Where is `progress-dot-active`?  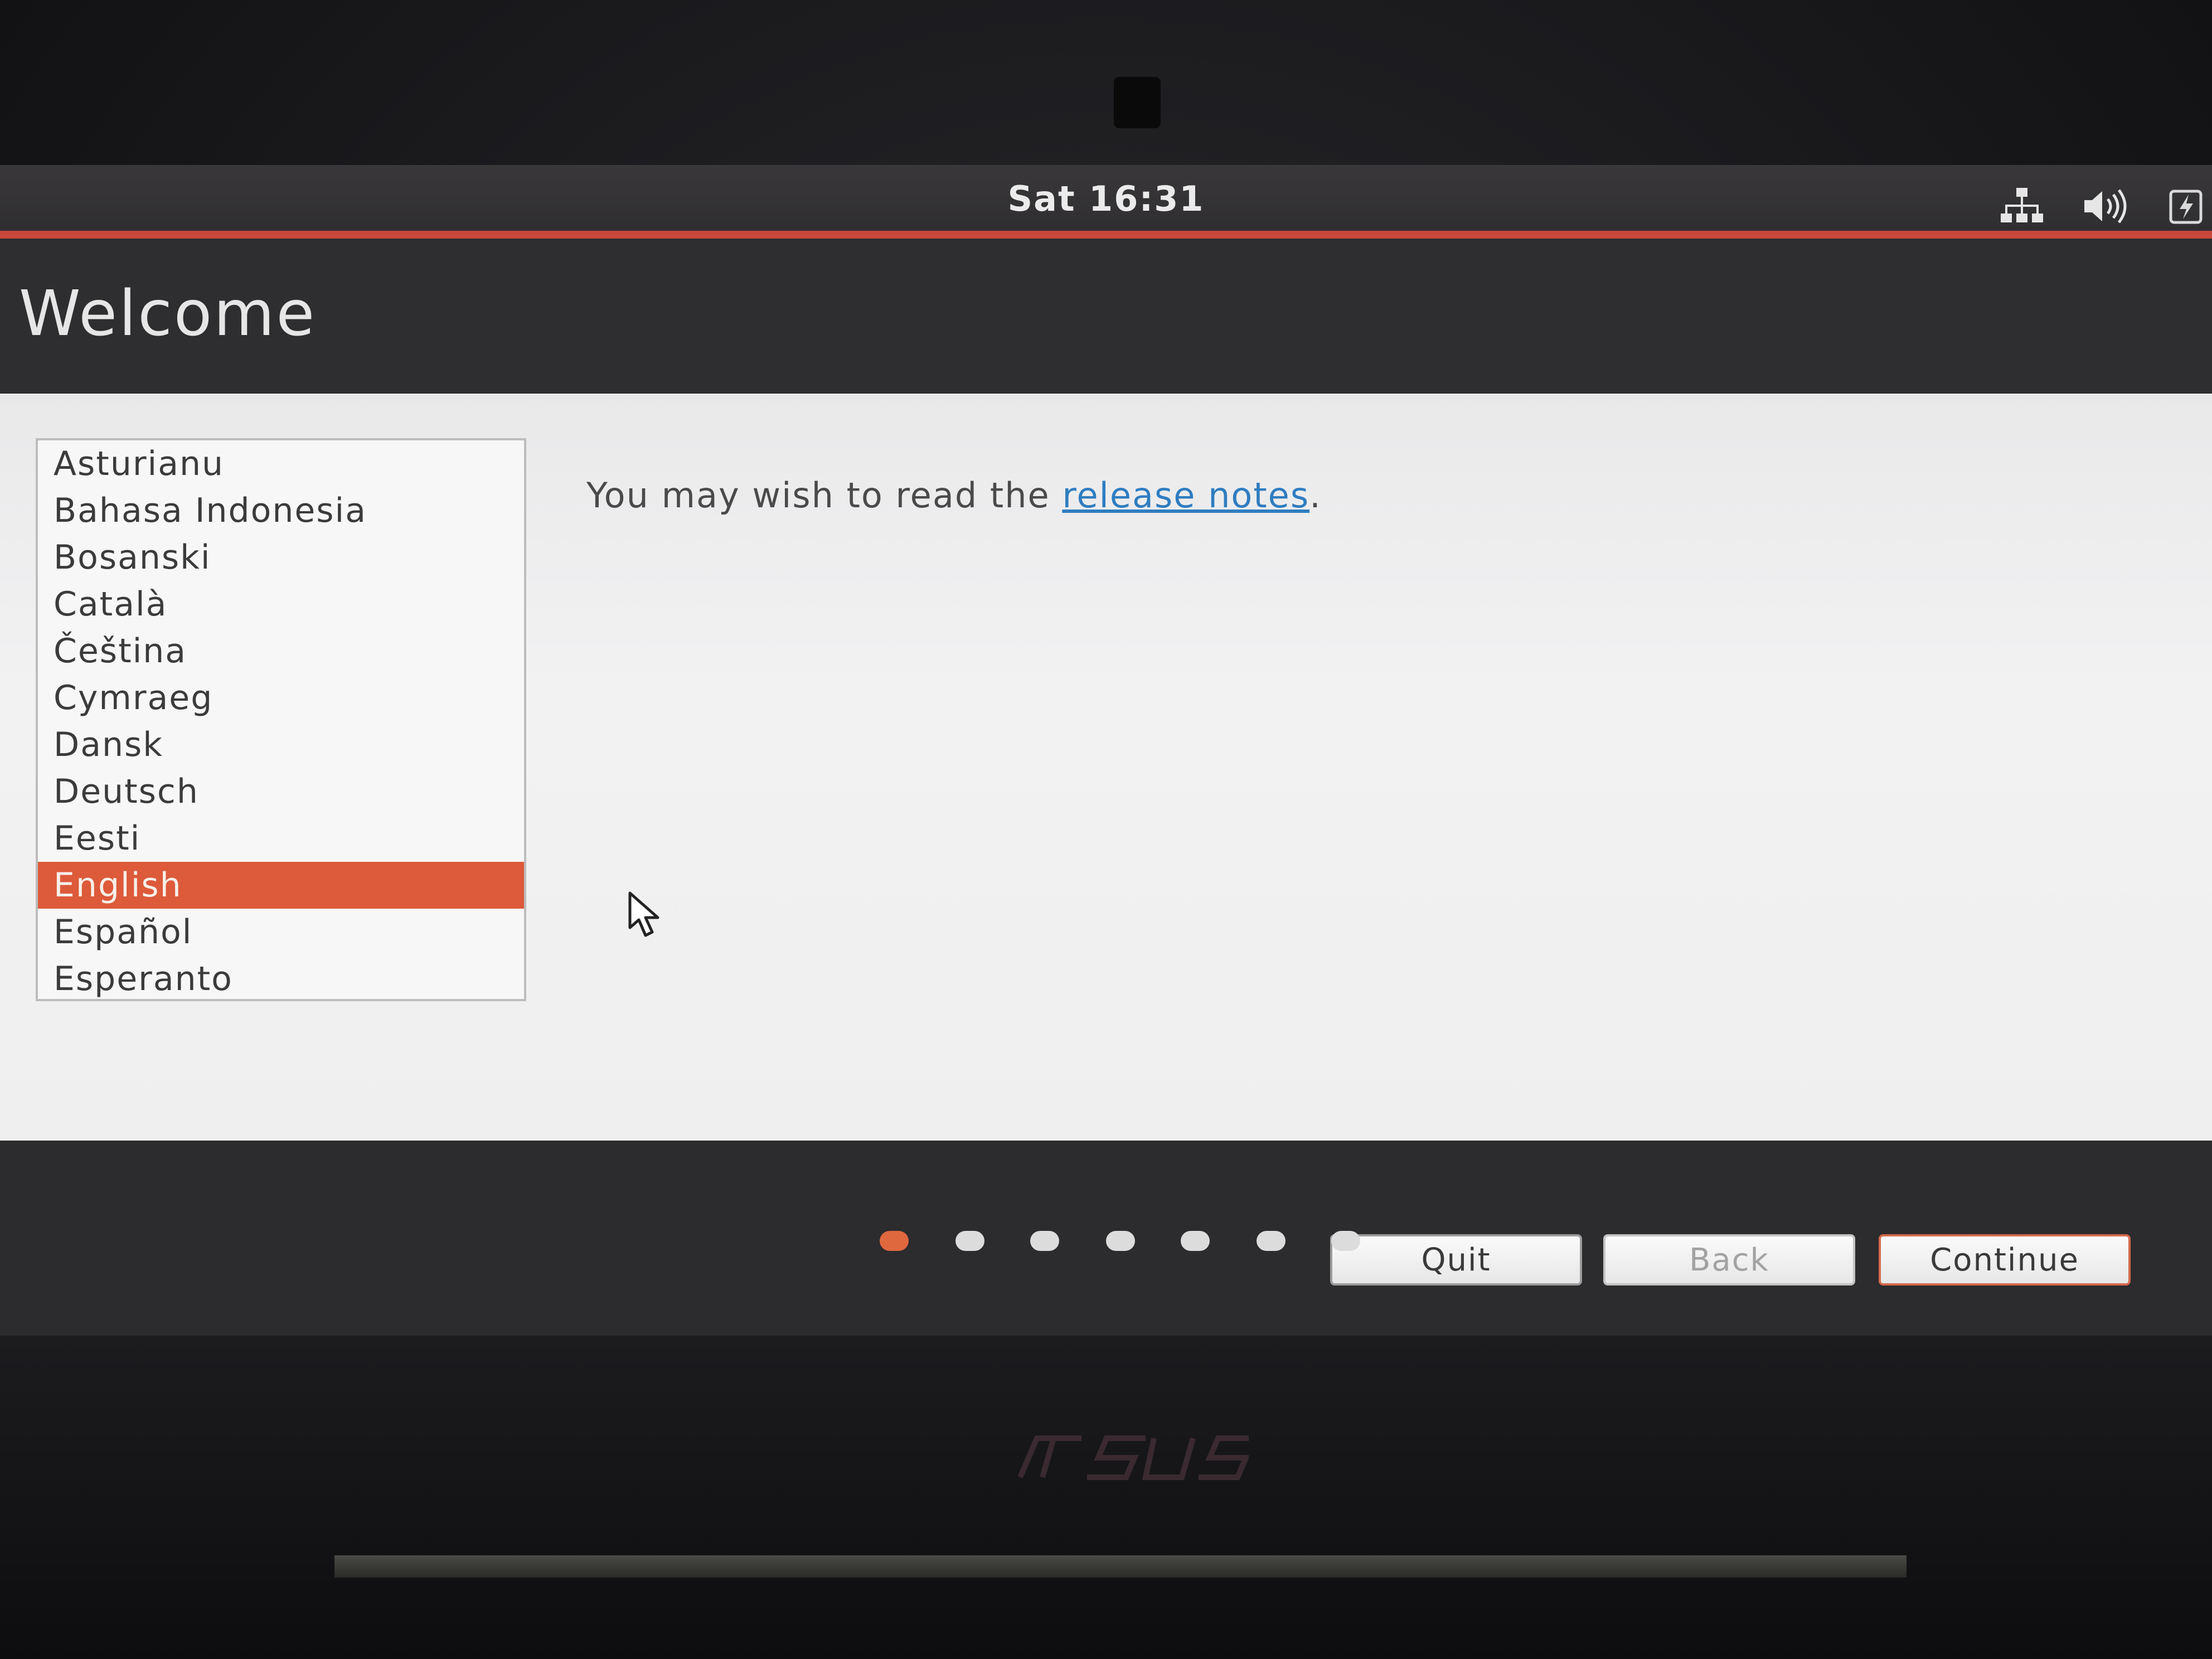
progress-dot-active is located at coordinates (895, 1241).